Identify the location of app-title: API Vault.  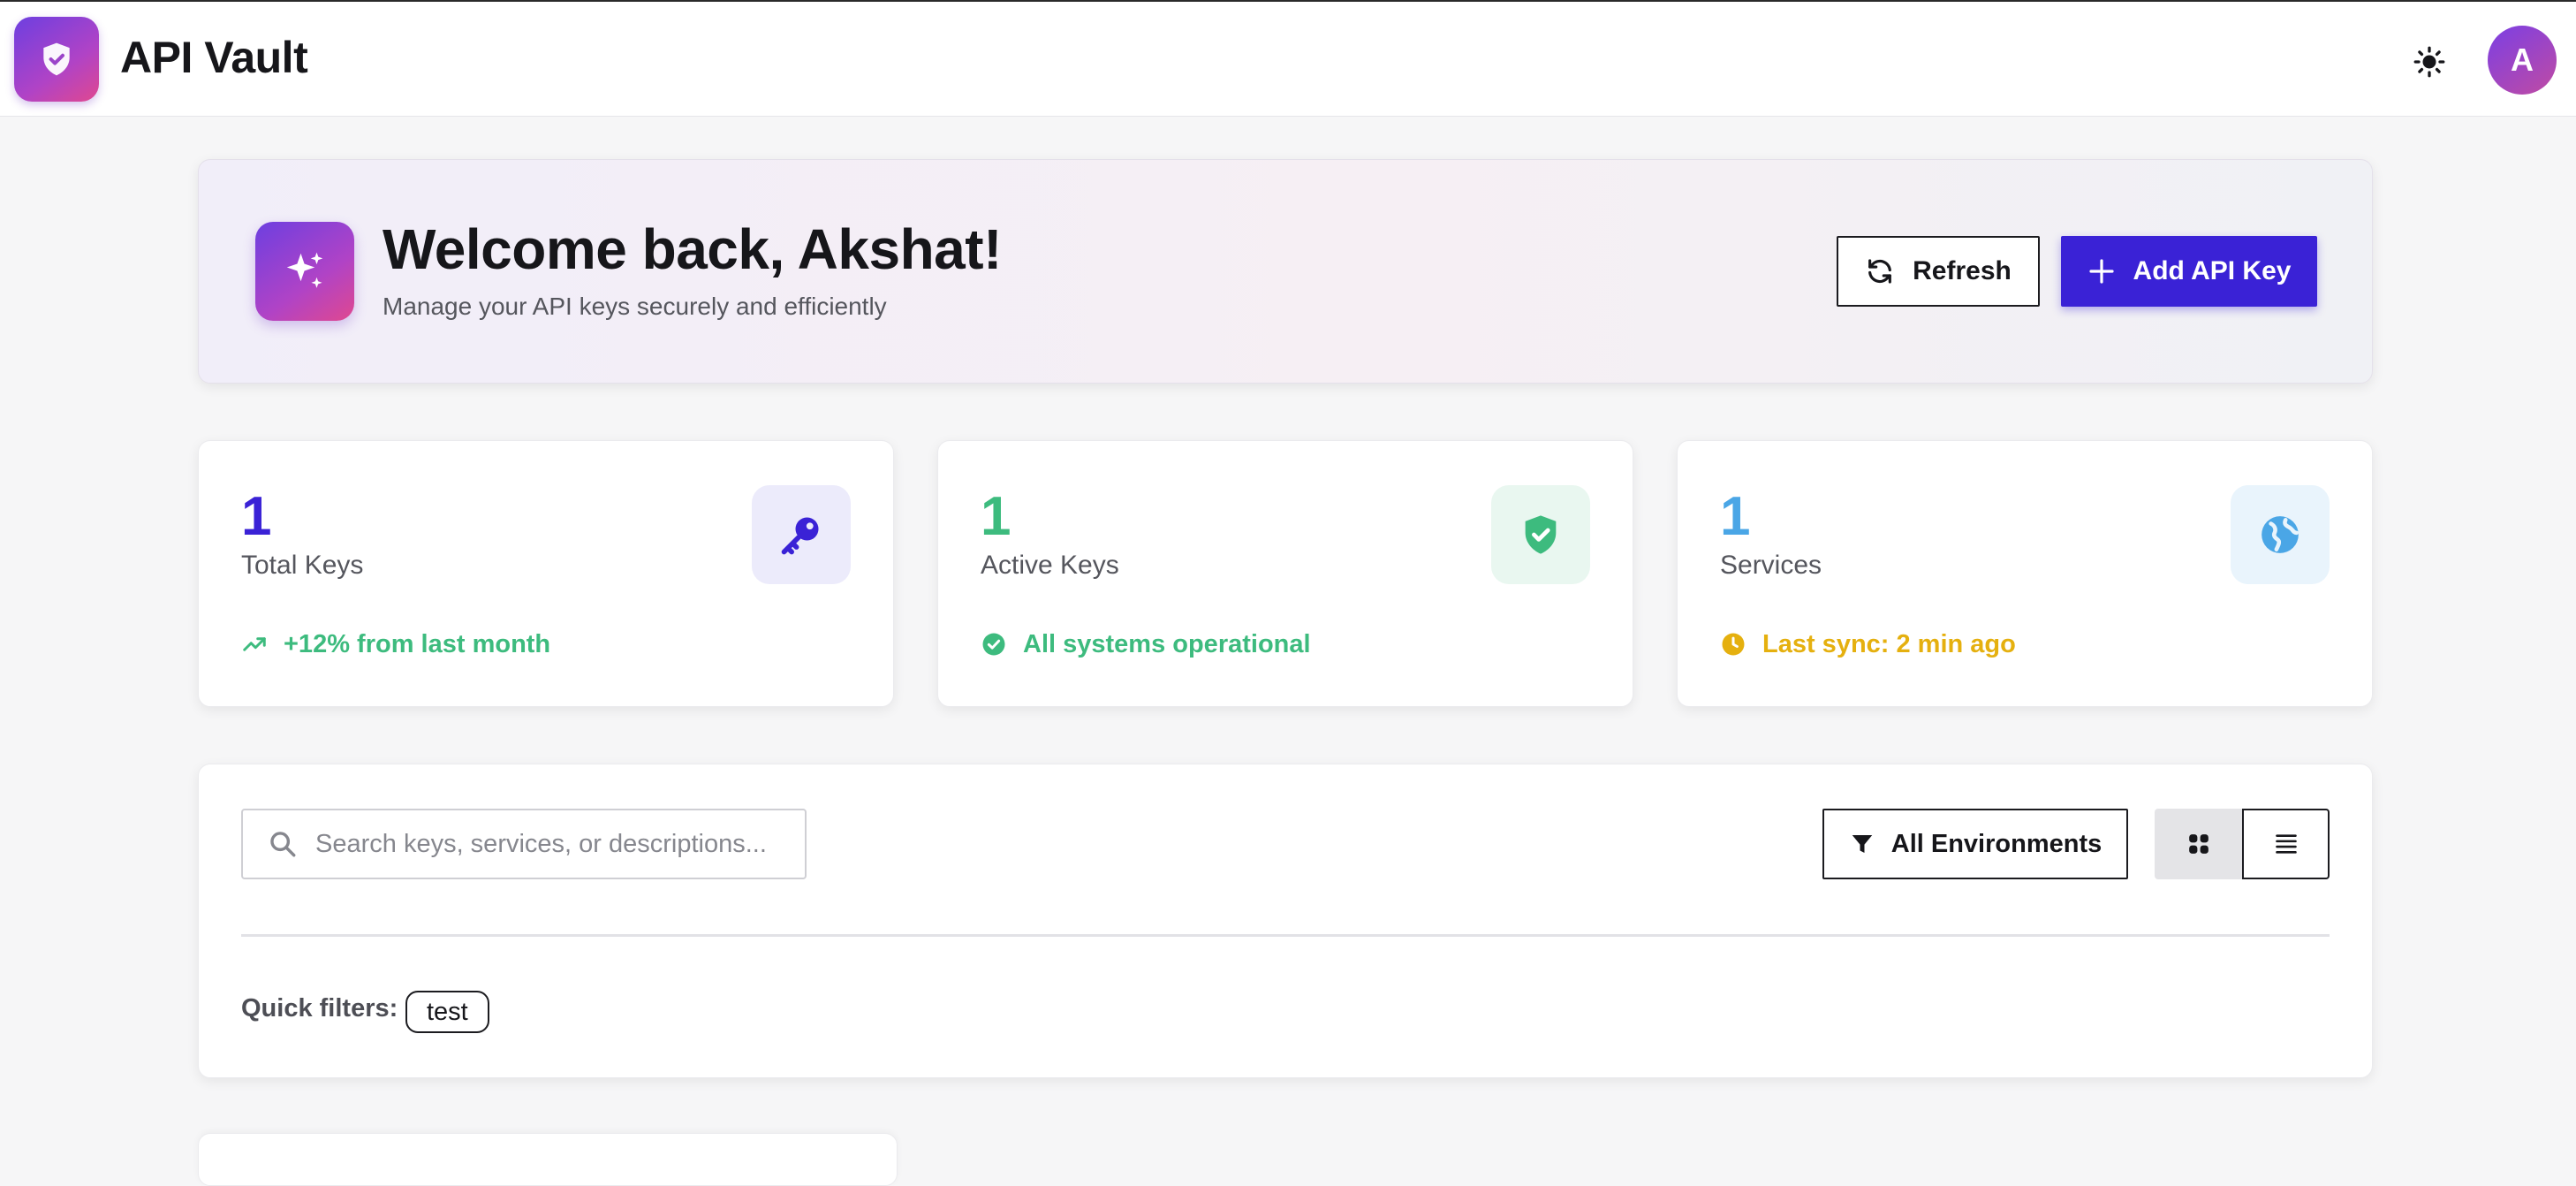
(214, 57).